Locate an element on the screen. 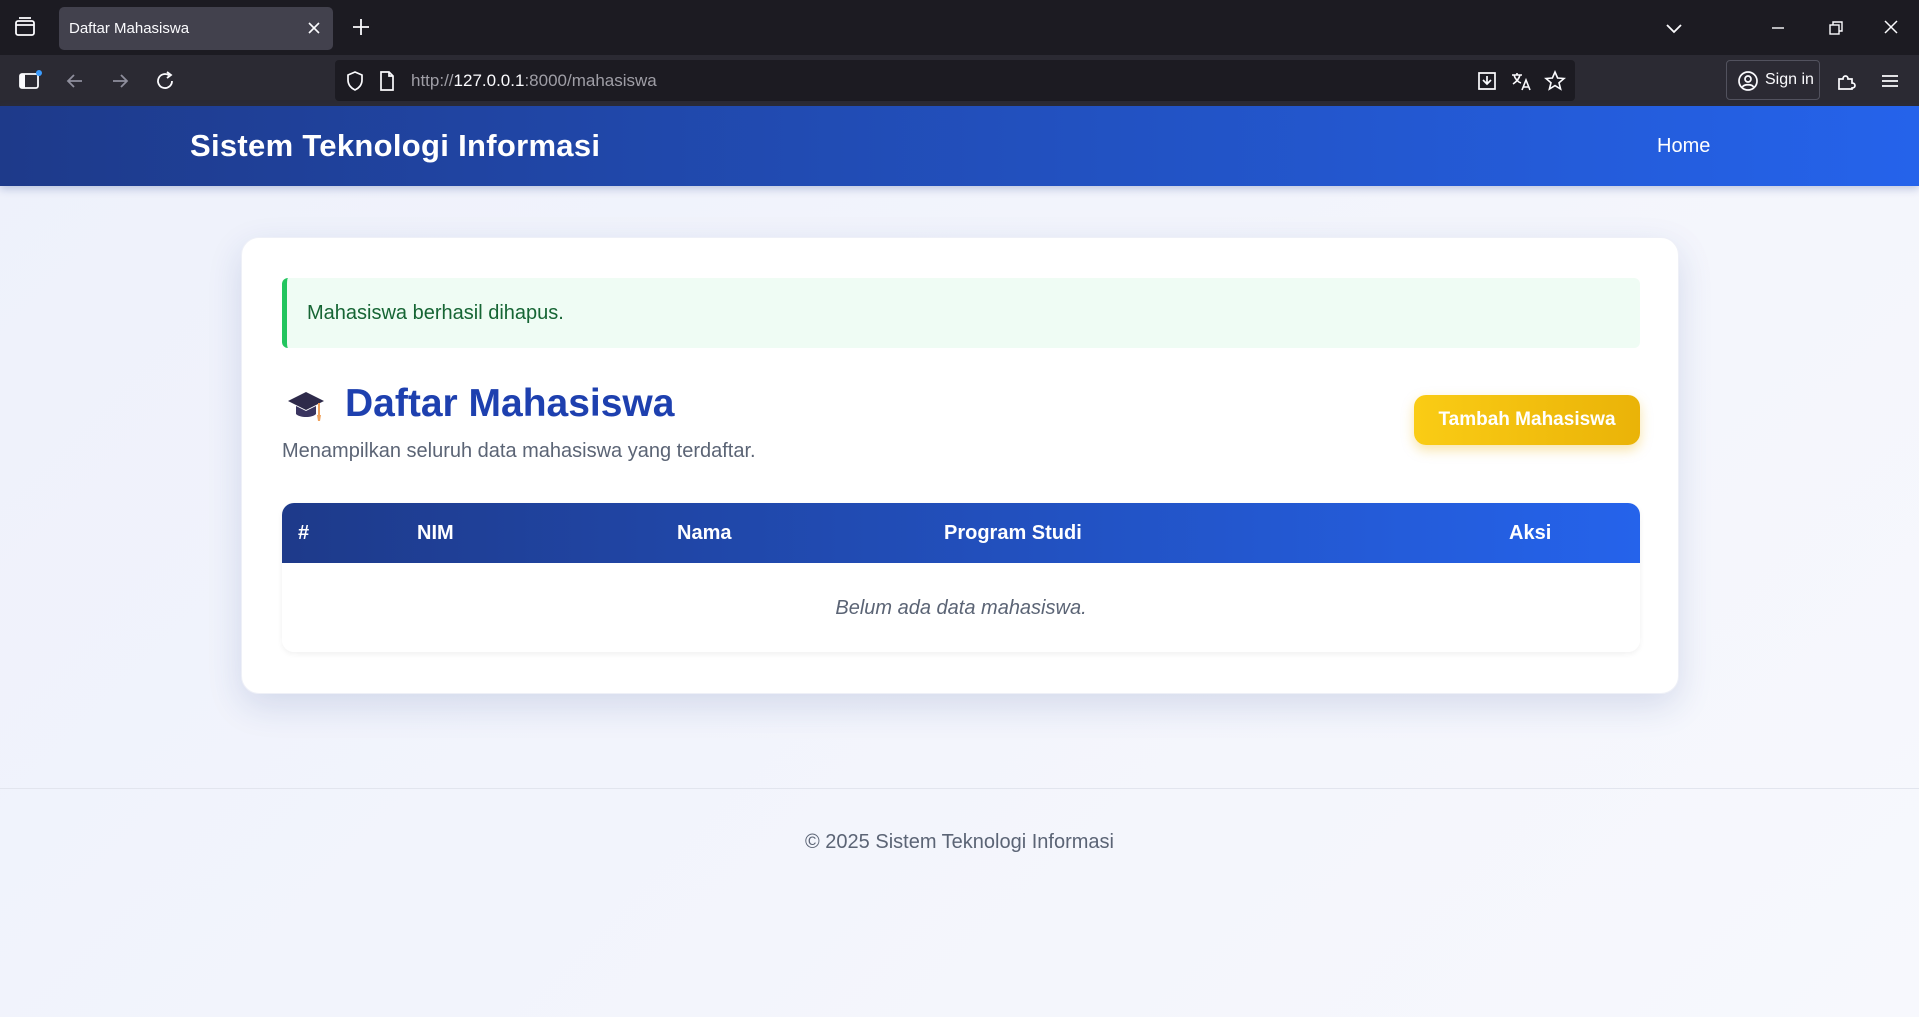  table-body: Belum ada data mahasiswa. is located at coordinates (961, 607).